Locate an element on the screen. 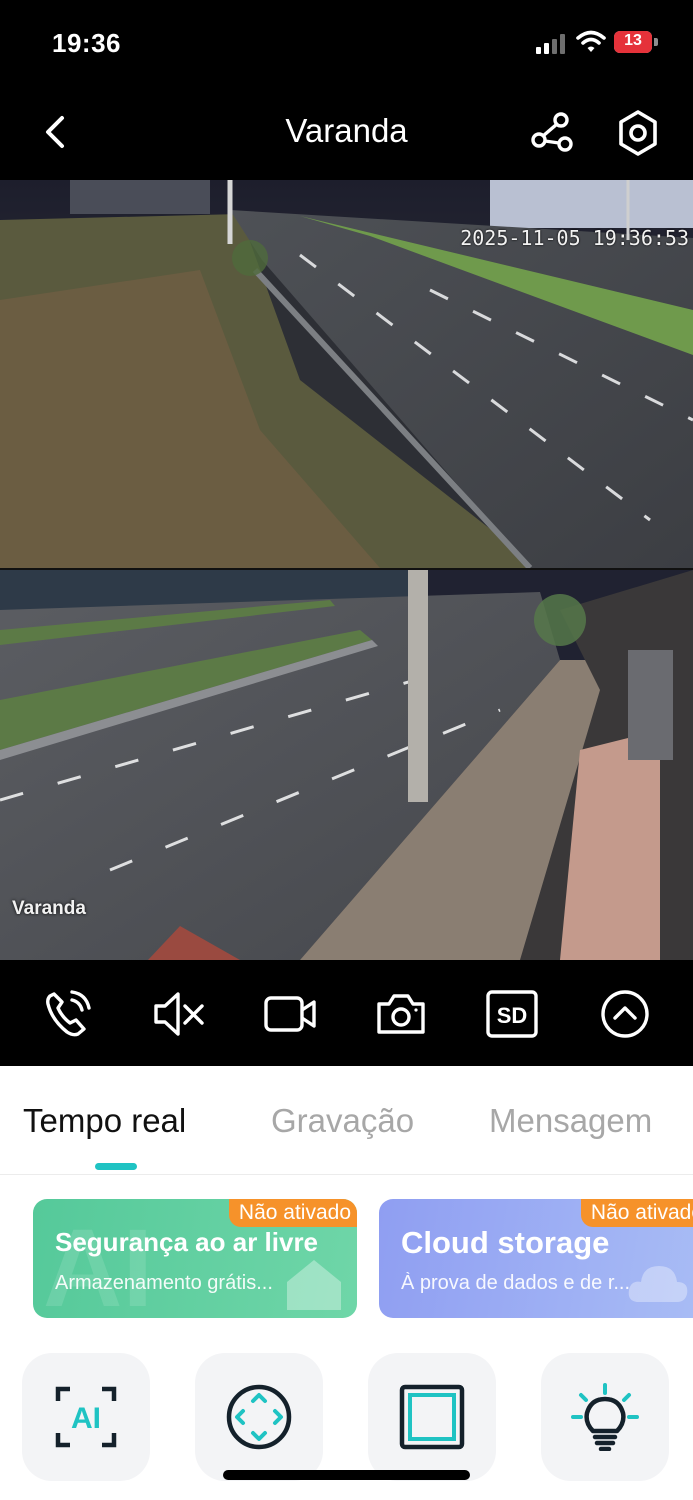 The width and height of the screenshot is (693, 1500). camera-name-overlay: Varanda is located at coordinates (49, 908).